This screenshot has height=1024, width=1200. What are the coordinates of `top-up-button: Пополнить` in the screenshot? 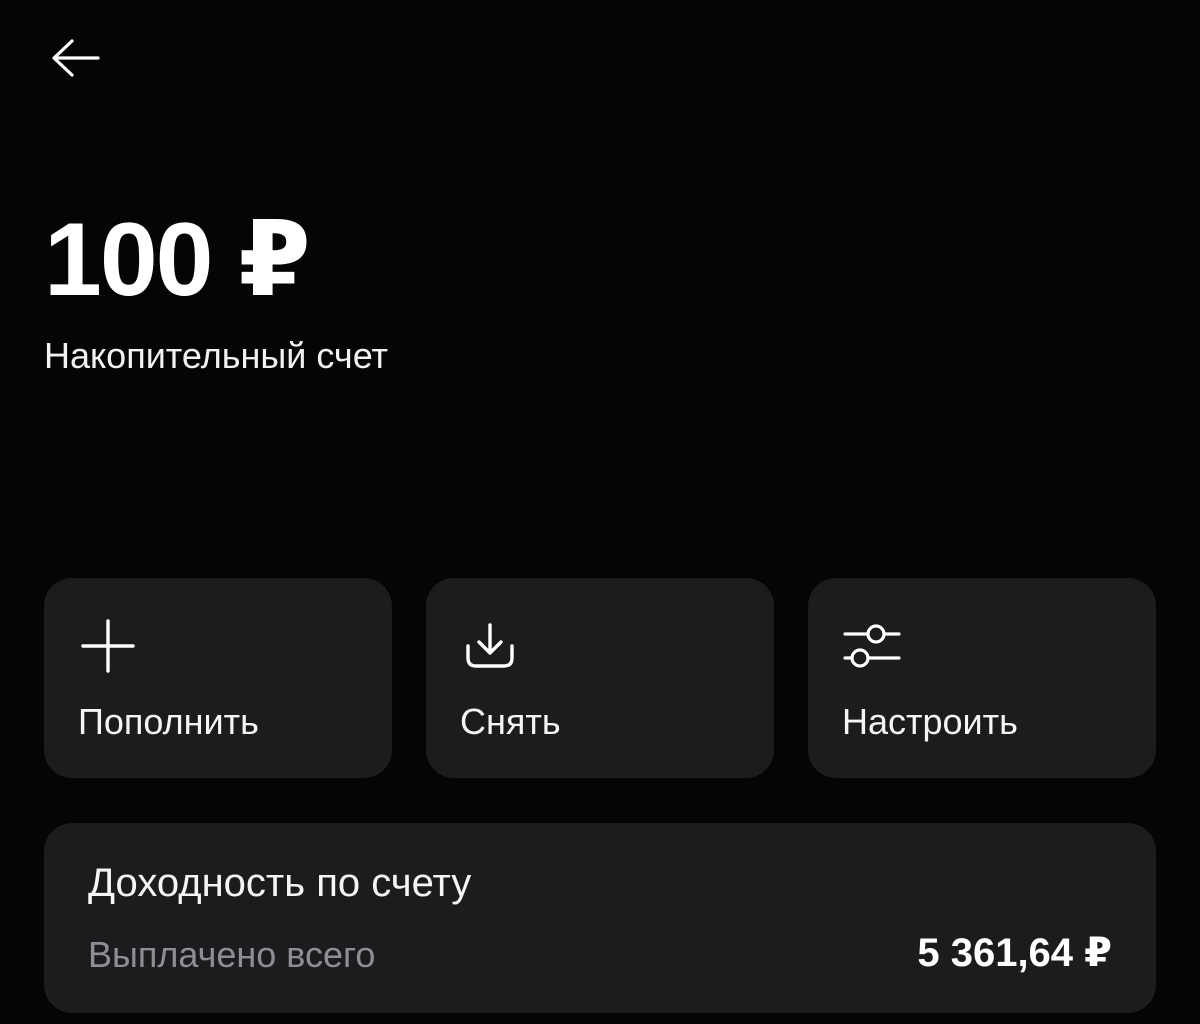 It's located at (218, 678).